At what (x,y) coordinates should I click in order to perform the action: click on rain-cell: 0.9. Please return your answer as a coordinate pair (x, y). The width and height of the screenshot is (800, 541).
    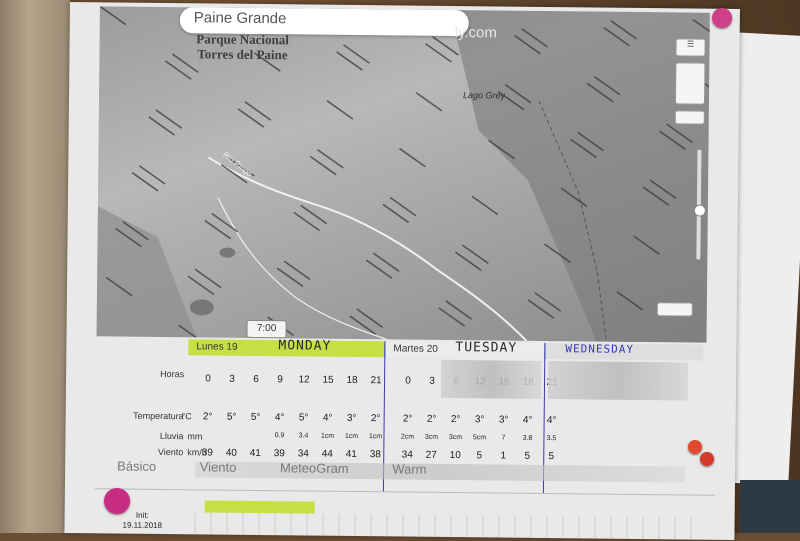
    Looking at the image, I should click on (279, 435).